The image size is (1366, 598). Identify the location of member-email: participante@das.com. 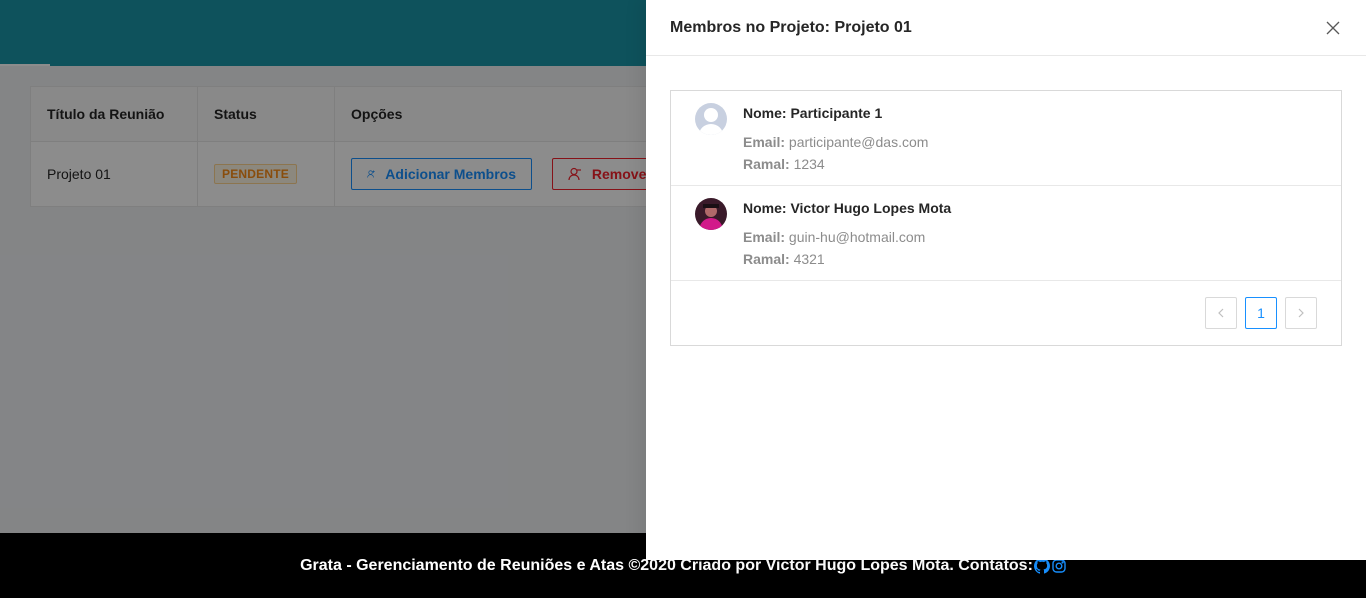
(858, 142).